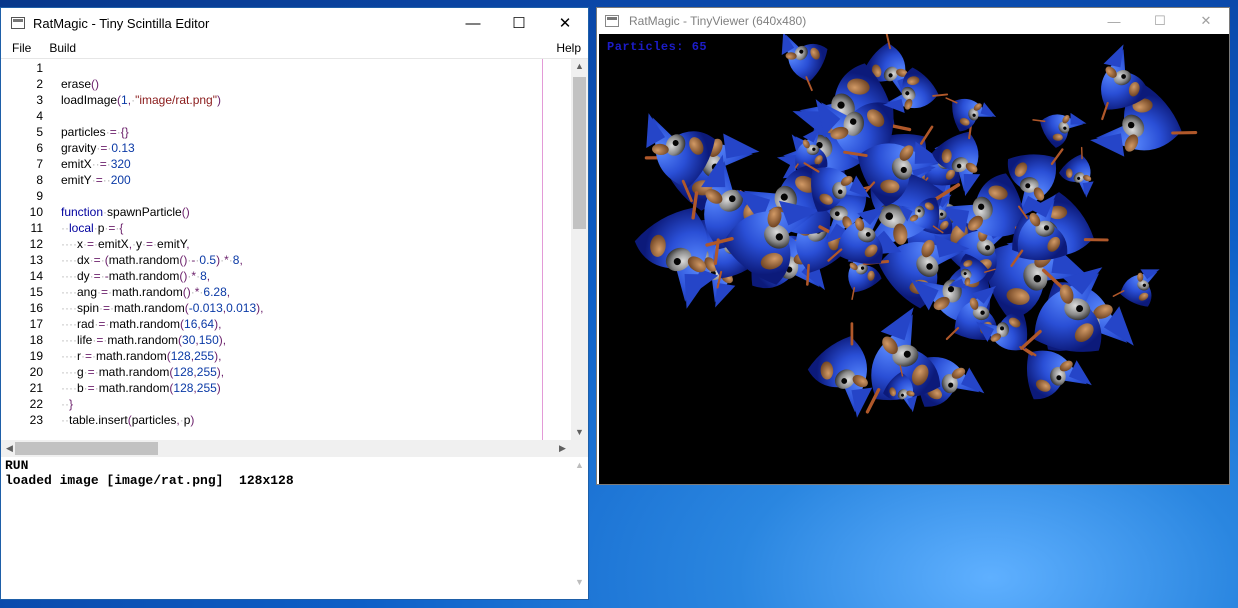 The width and height of the screenshot is (1238, 608). Describe the element at coordinates (27, 250) in the screenshot. I see `line-number-gutter: 1 2 3 4 5 6 7 8 9 10 11 12 13 14 15 16 17 18 19 20 21 22 23` at that location.